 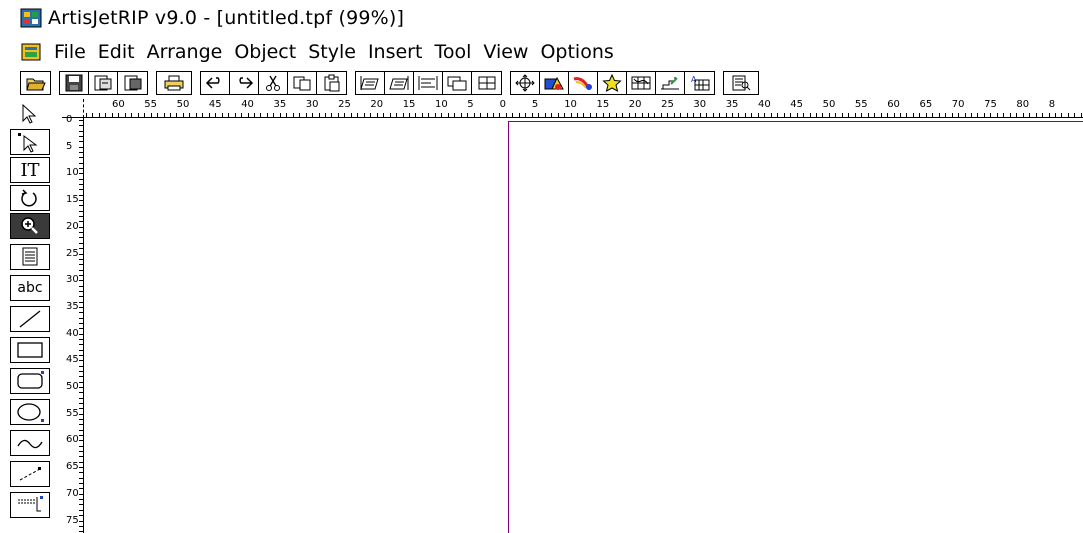 I want to click on dimension-tool, so click(x=30, y=474).